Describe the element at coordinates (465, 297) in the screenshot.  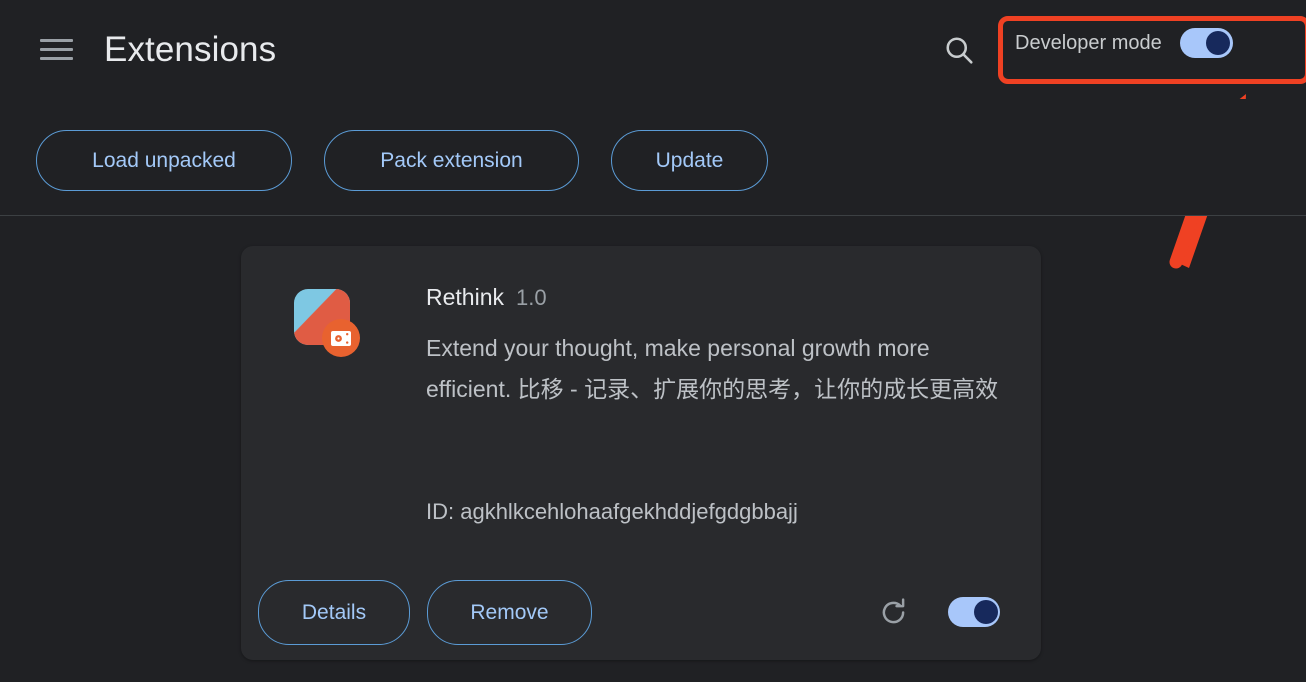
I see `extension-name: Rethink` at that location.